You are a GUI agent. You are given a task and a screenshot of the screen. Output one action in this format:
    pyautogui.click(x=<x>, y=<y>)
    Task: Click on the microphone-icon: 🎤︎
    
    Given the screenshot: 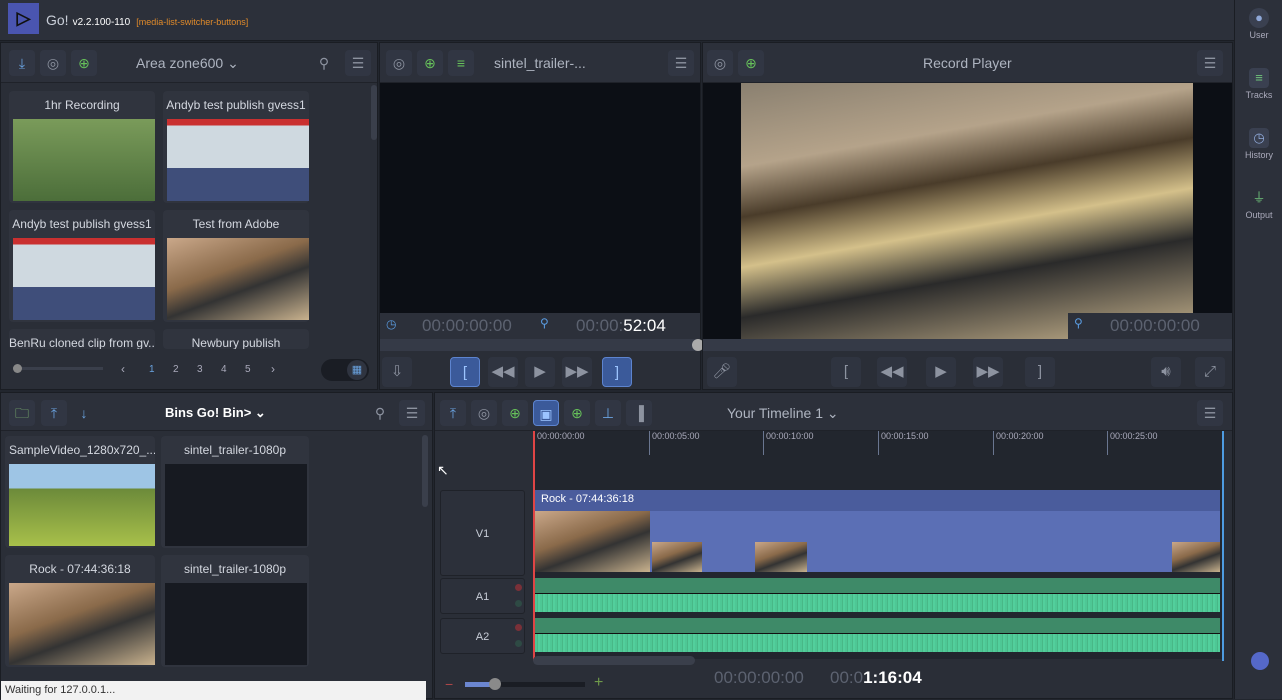 What is the action you would take?
    pyautogui.click(x=722, y=372)
    